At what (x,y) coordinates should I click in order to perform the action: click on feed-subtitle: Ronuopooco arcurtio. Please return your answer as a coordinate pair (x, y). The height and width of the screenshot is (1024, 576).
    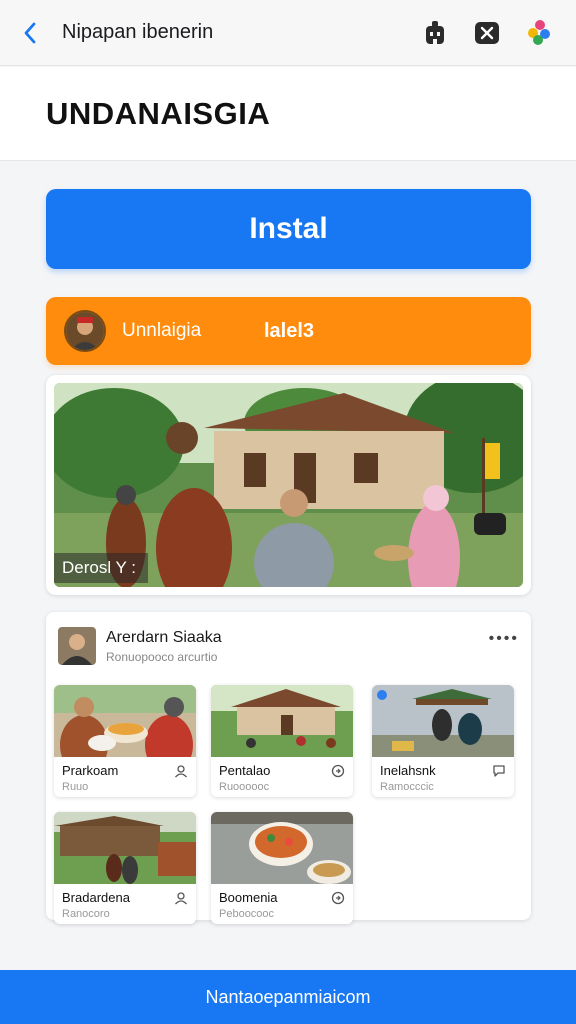
    Looking at the image, I should click on (162, 656).